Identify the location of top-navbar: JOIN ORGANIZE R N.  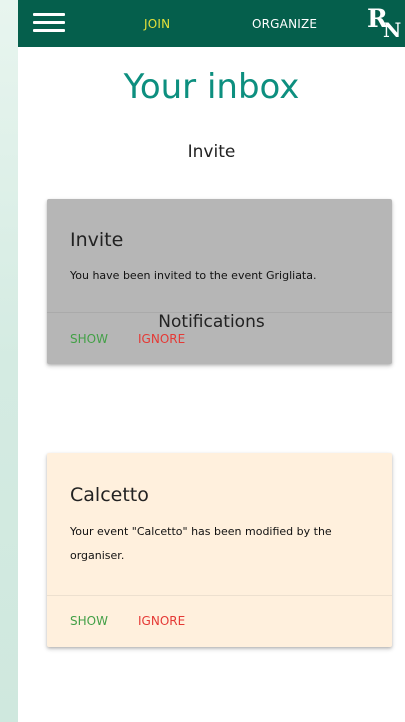
(211, 23).